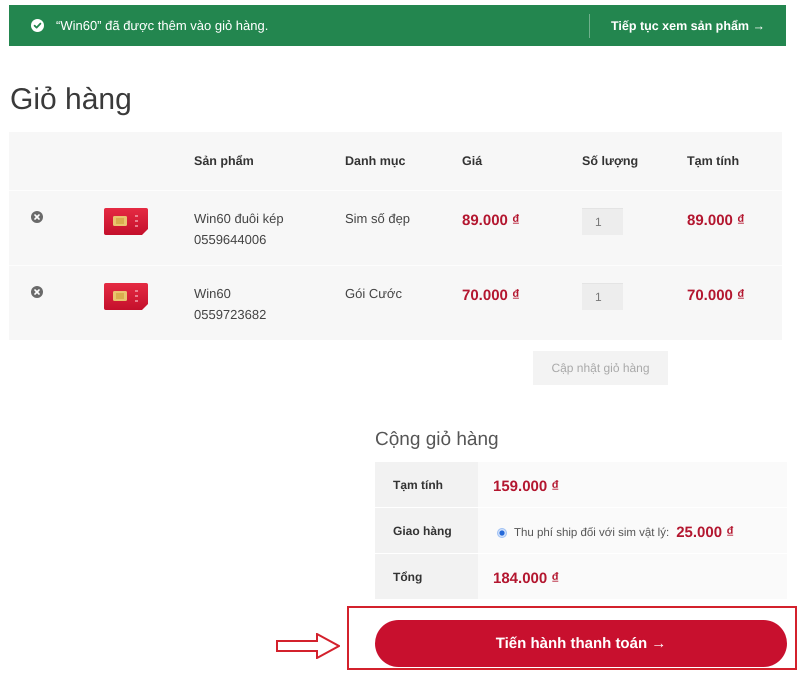 The width and height of the screenshot is (800, 676). Describe the element at coordinates (705, 533) in the screenshot. I see `shipping-price: 25.000 ₫` at that location.